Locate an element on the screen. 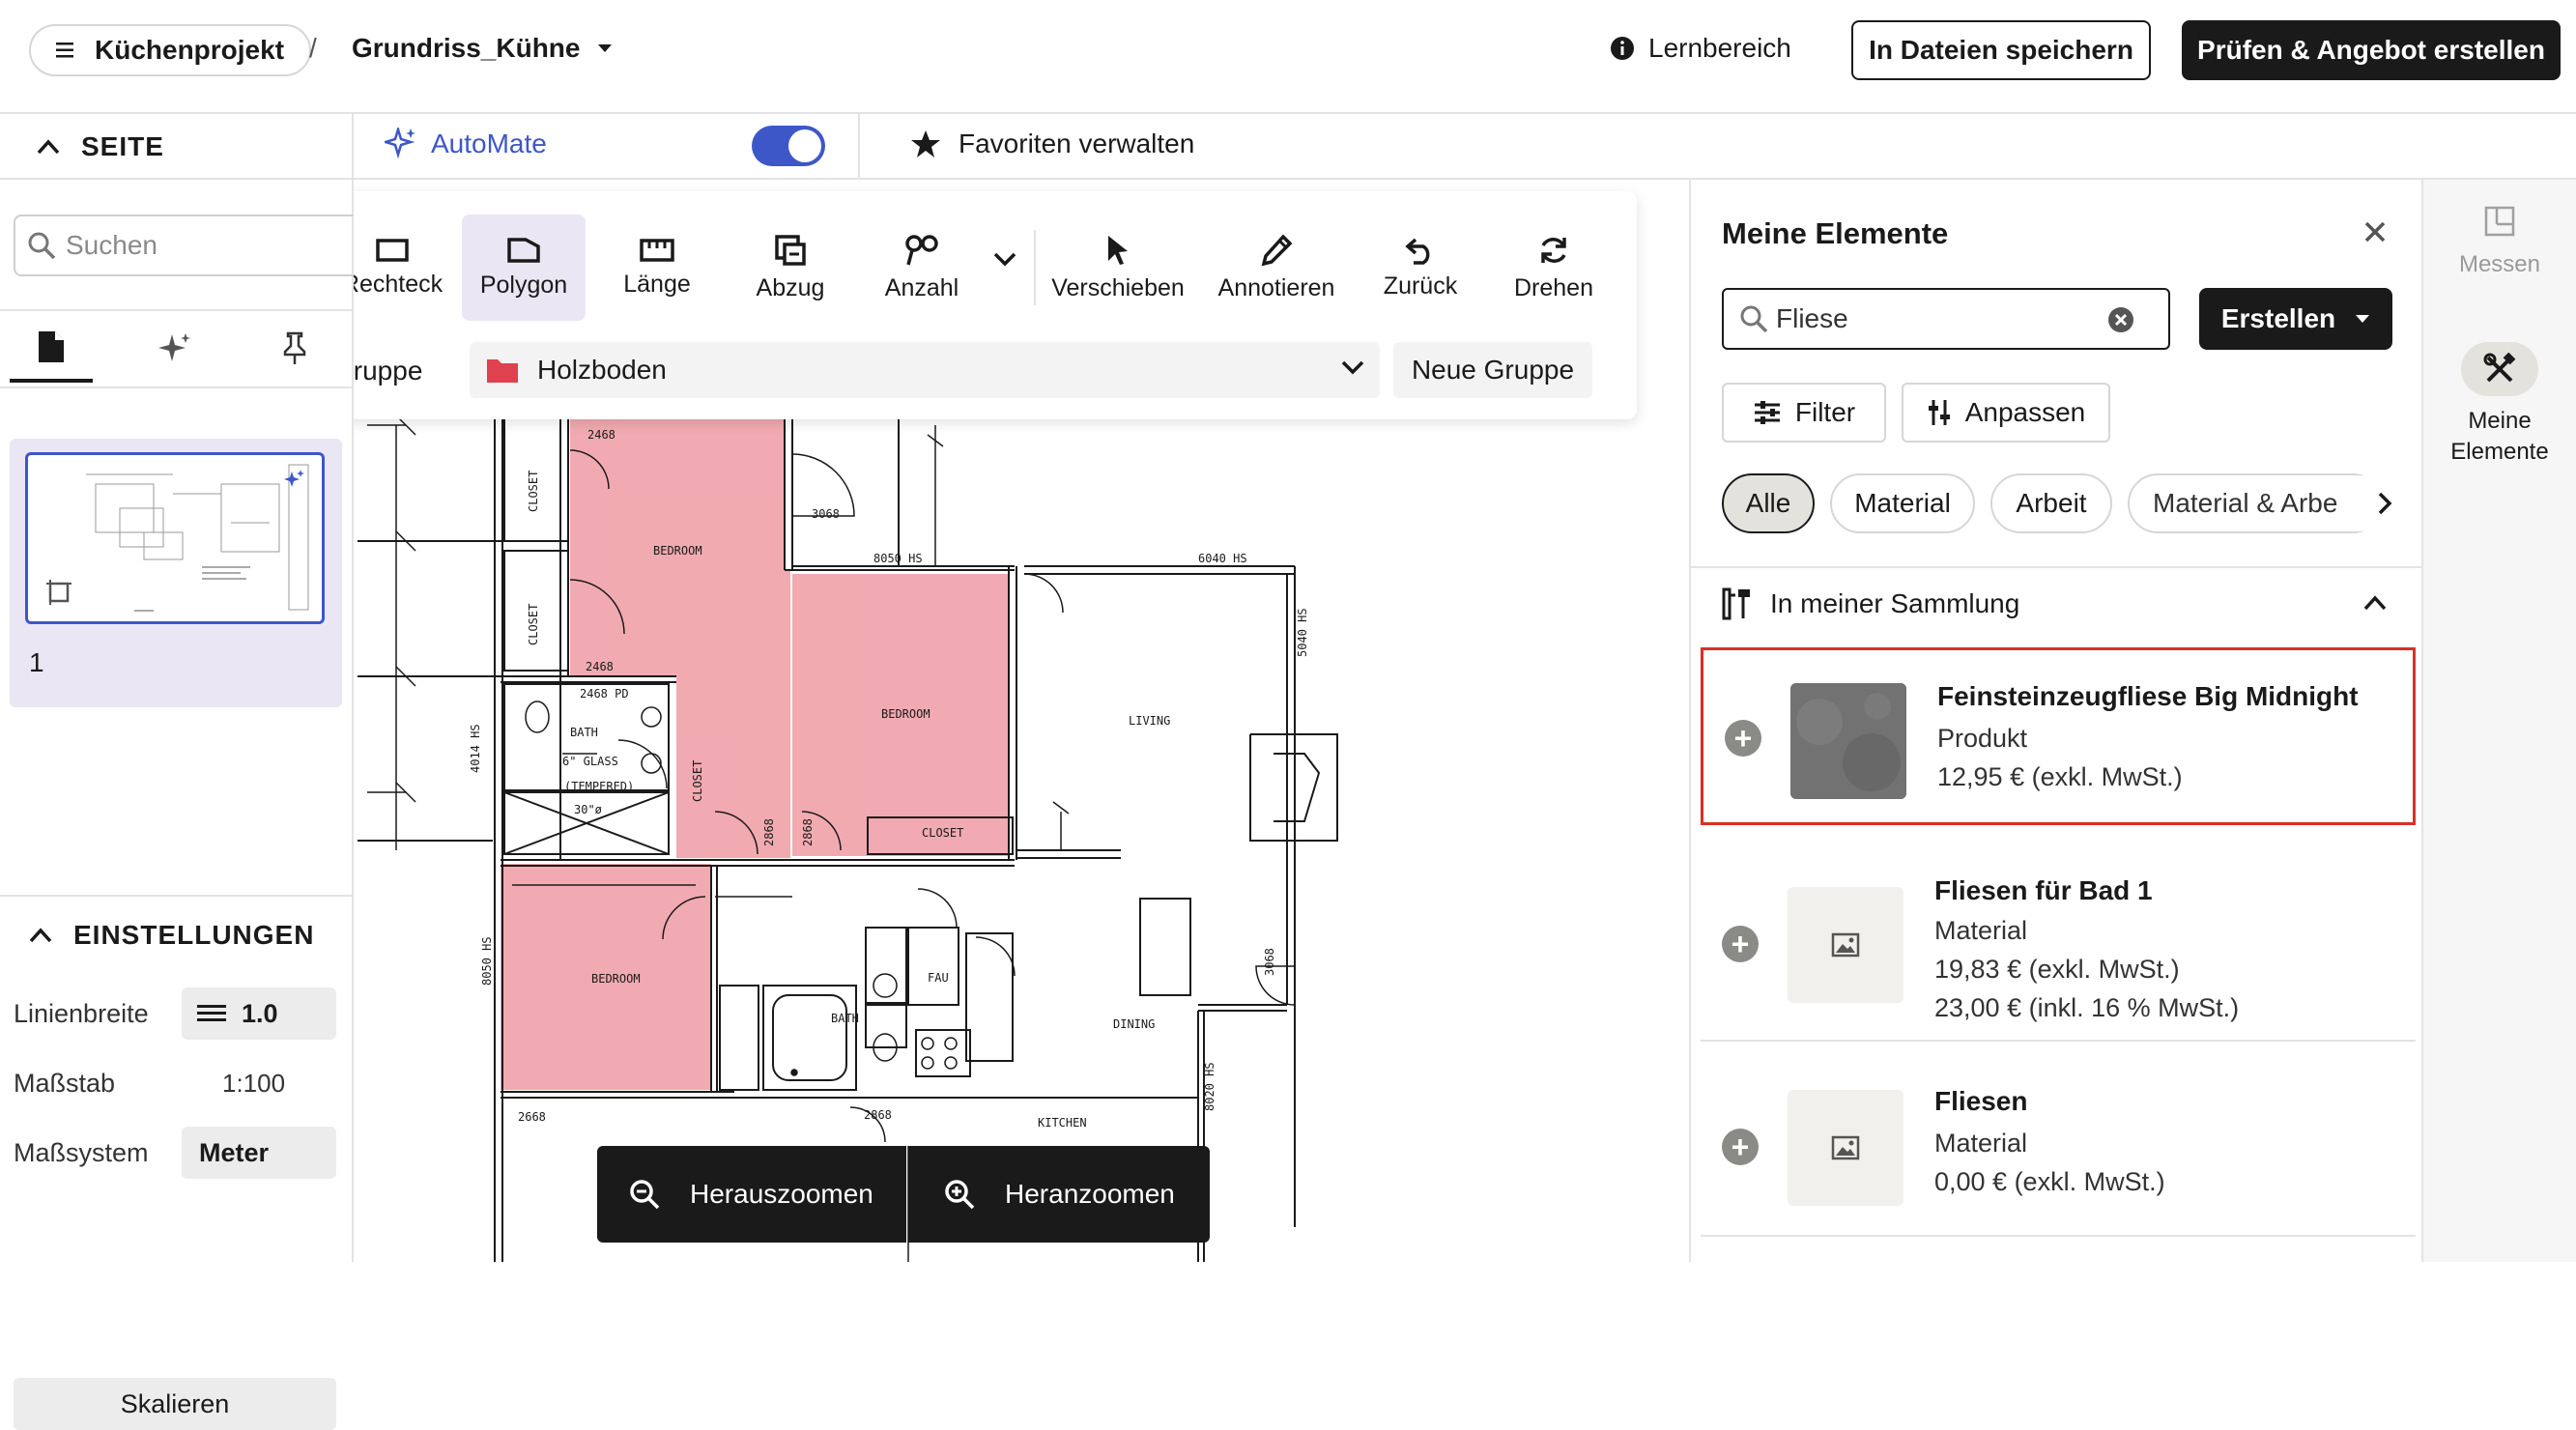 The image size is (2576, 1430). page-card: 1 is located at coordinates (176, 573).